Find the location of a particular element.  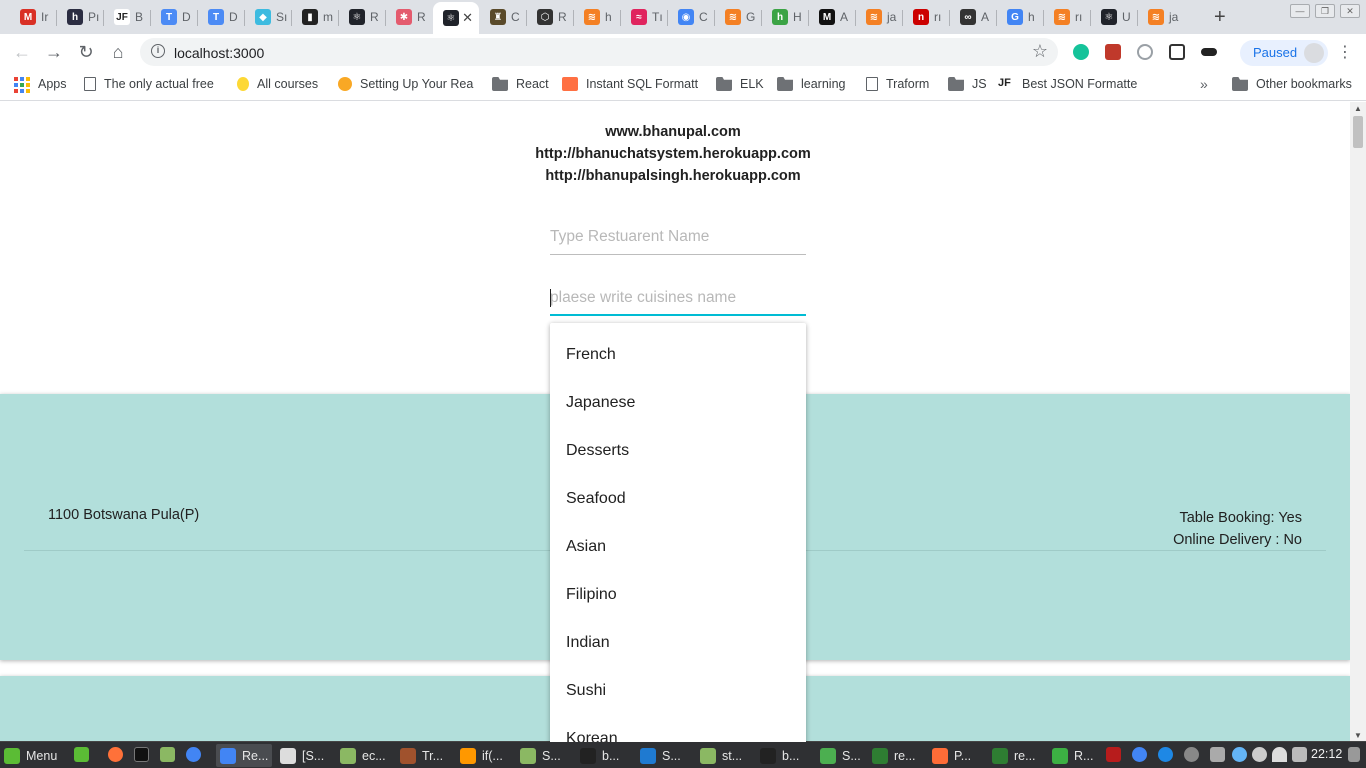

bookmark-item: ELK is located at coordinates (740, 84).